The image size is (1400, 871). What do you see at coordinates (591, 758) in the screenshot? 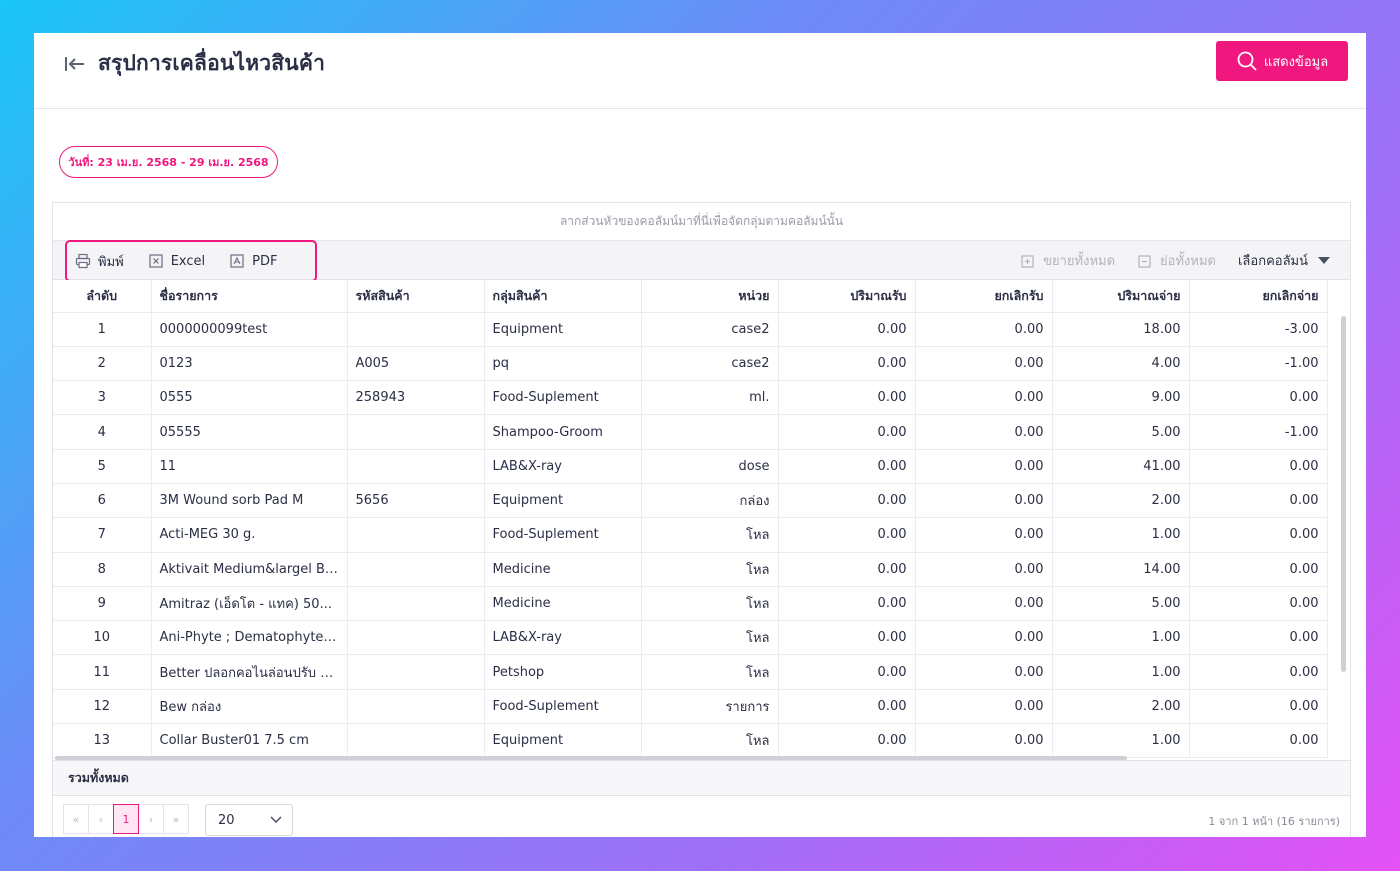
I see `horizontal-scrollbar` at bounding box center [591, 758].